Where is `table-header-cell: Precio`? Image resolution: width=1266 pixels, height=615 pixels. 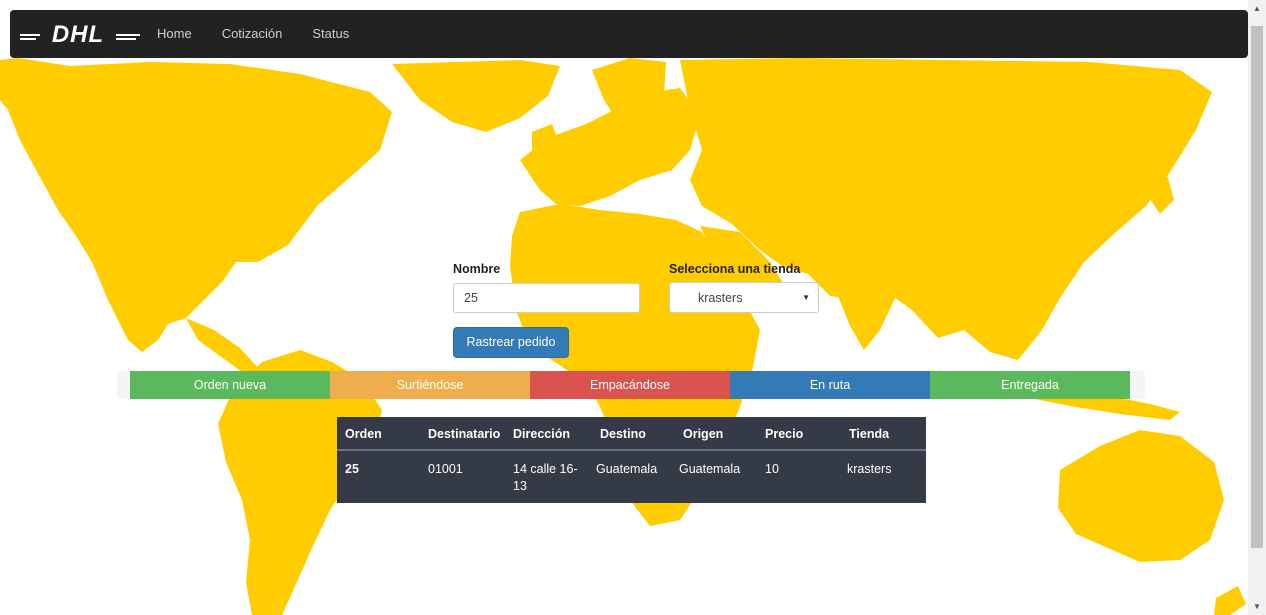
table-header-cell: Precio is located at coordinates (784, 434).